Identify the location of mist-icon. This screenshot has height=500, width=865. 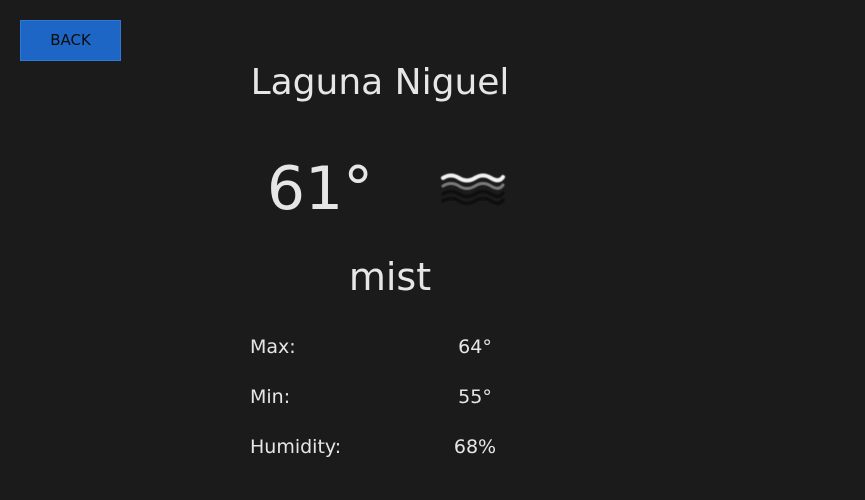
(473, 190).